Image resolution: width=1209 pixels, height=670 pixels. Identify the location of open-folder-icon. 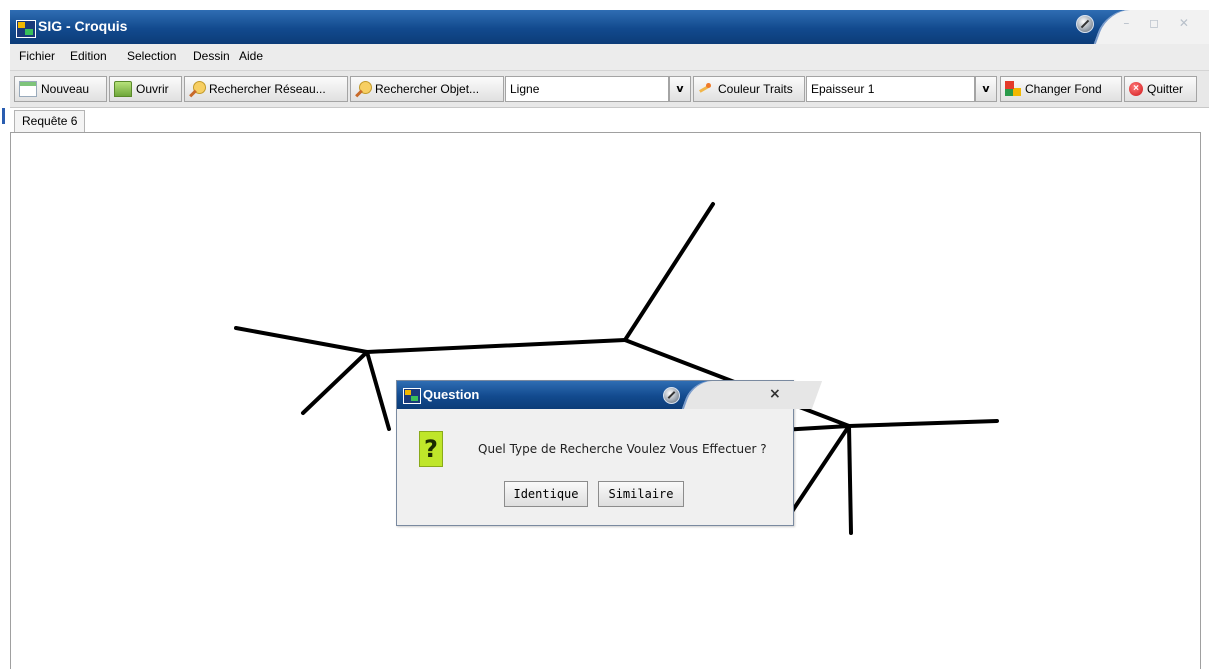
(123, 89).